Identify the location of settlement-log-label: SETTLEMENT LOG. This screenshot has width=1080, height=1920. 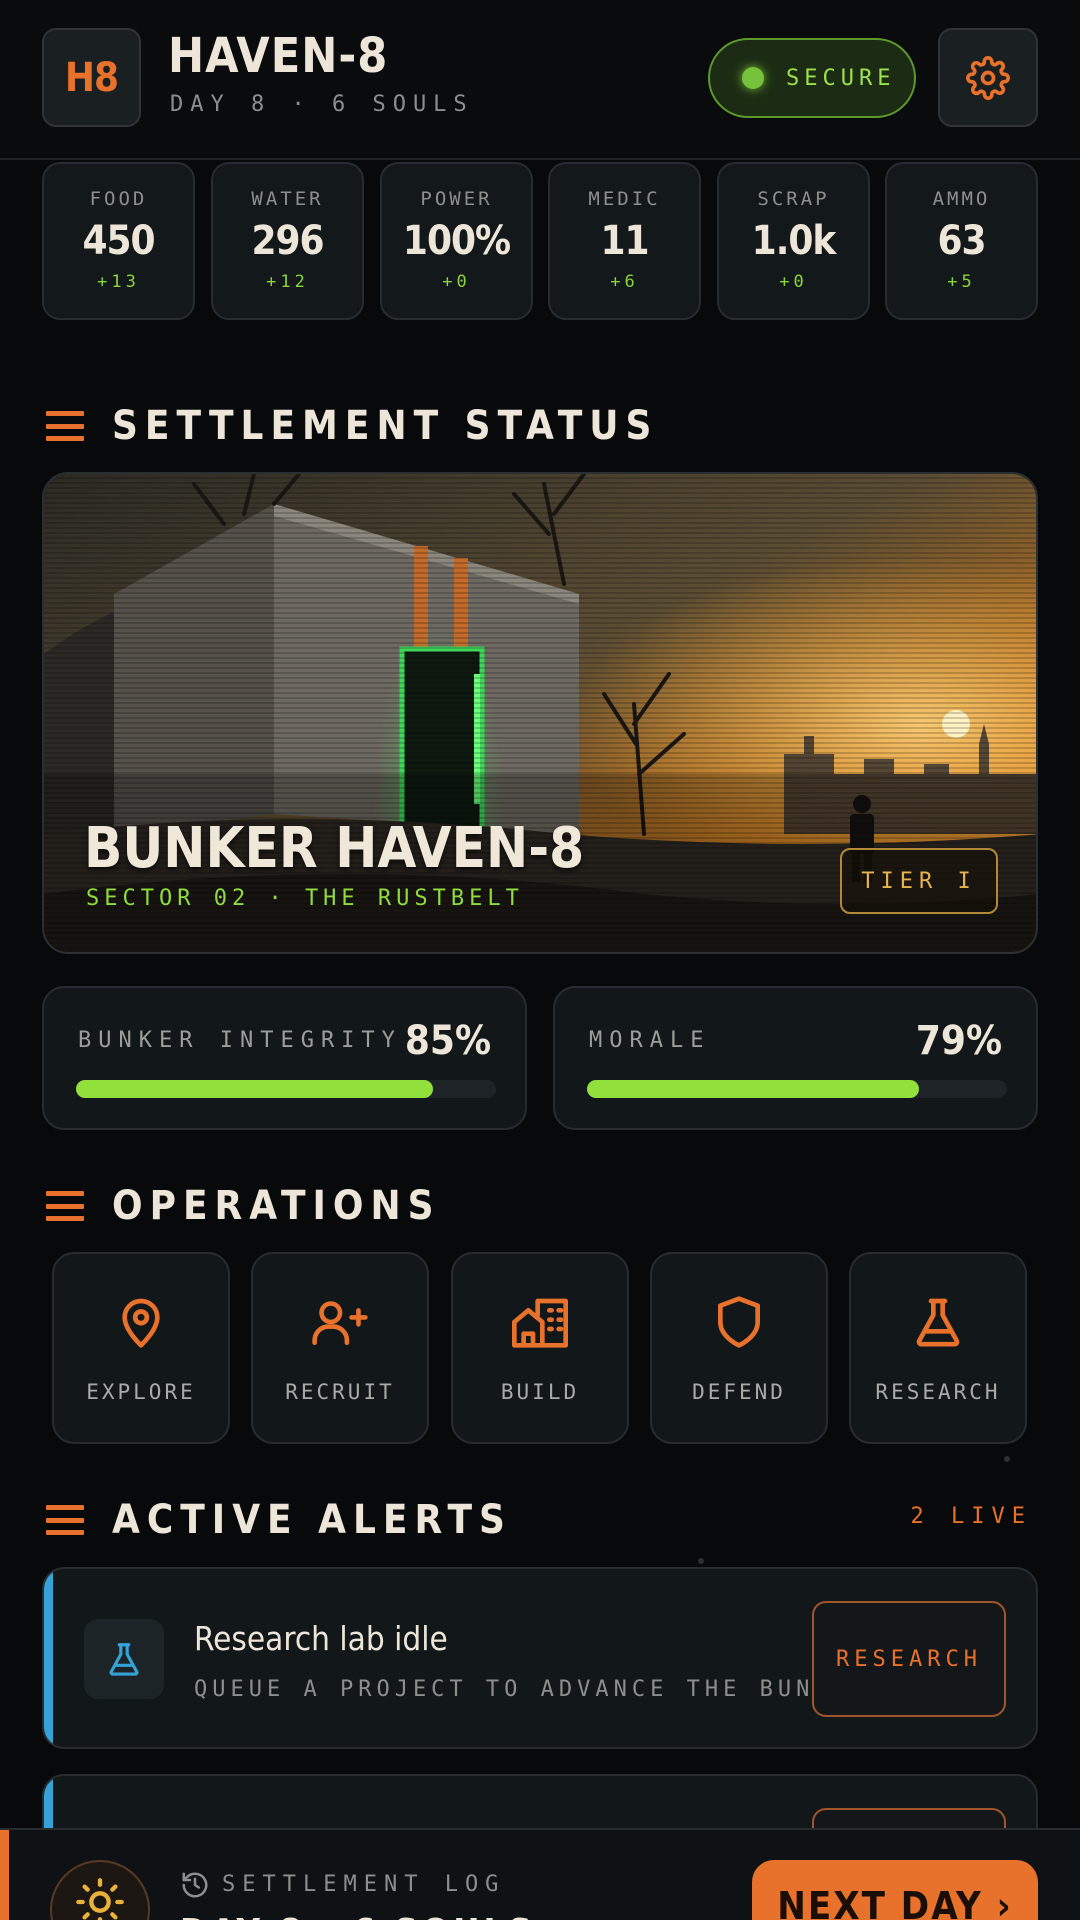
(364, 1884).